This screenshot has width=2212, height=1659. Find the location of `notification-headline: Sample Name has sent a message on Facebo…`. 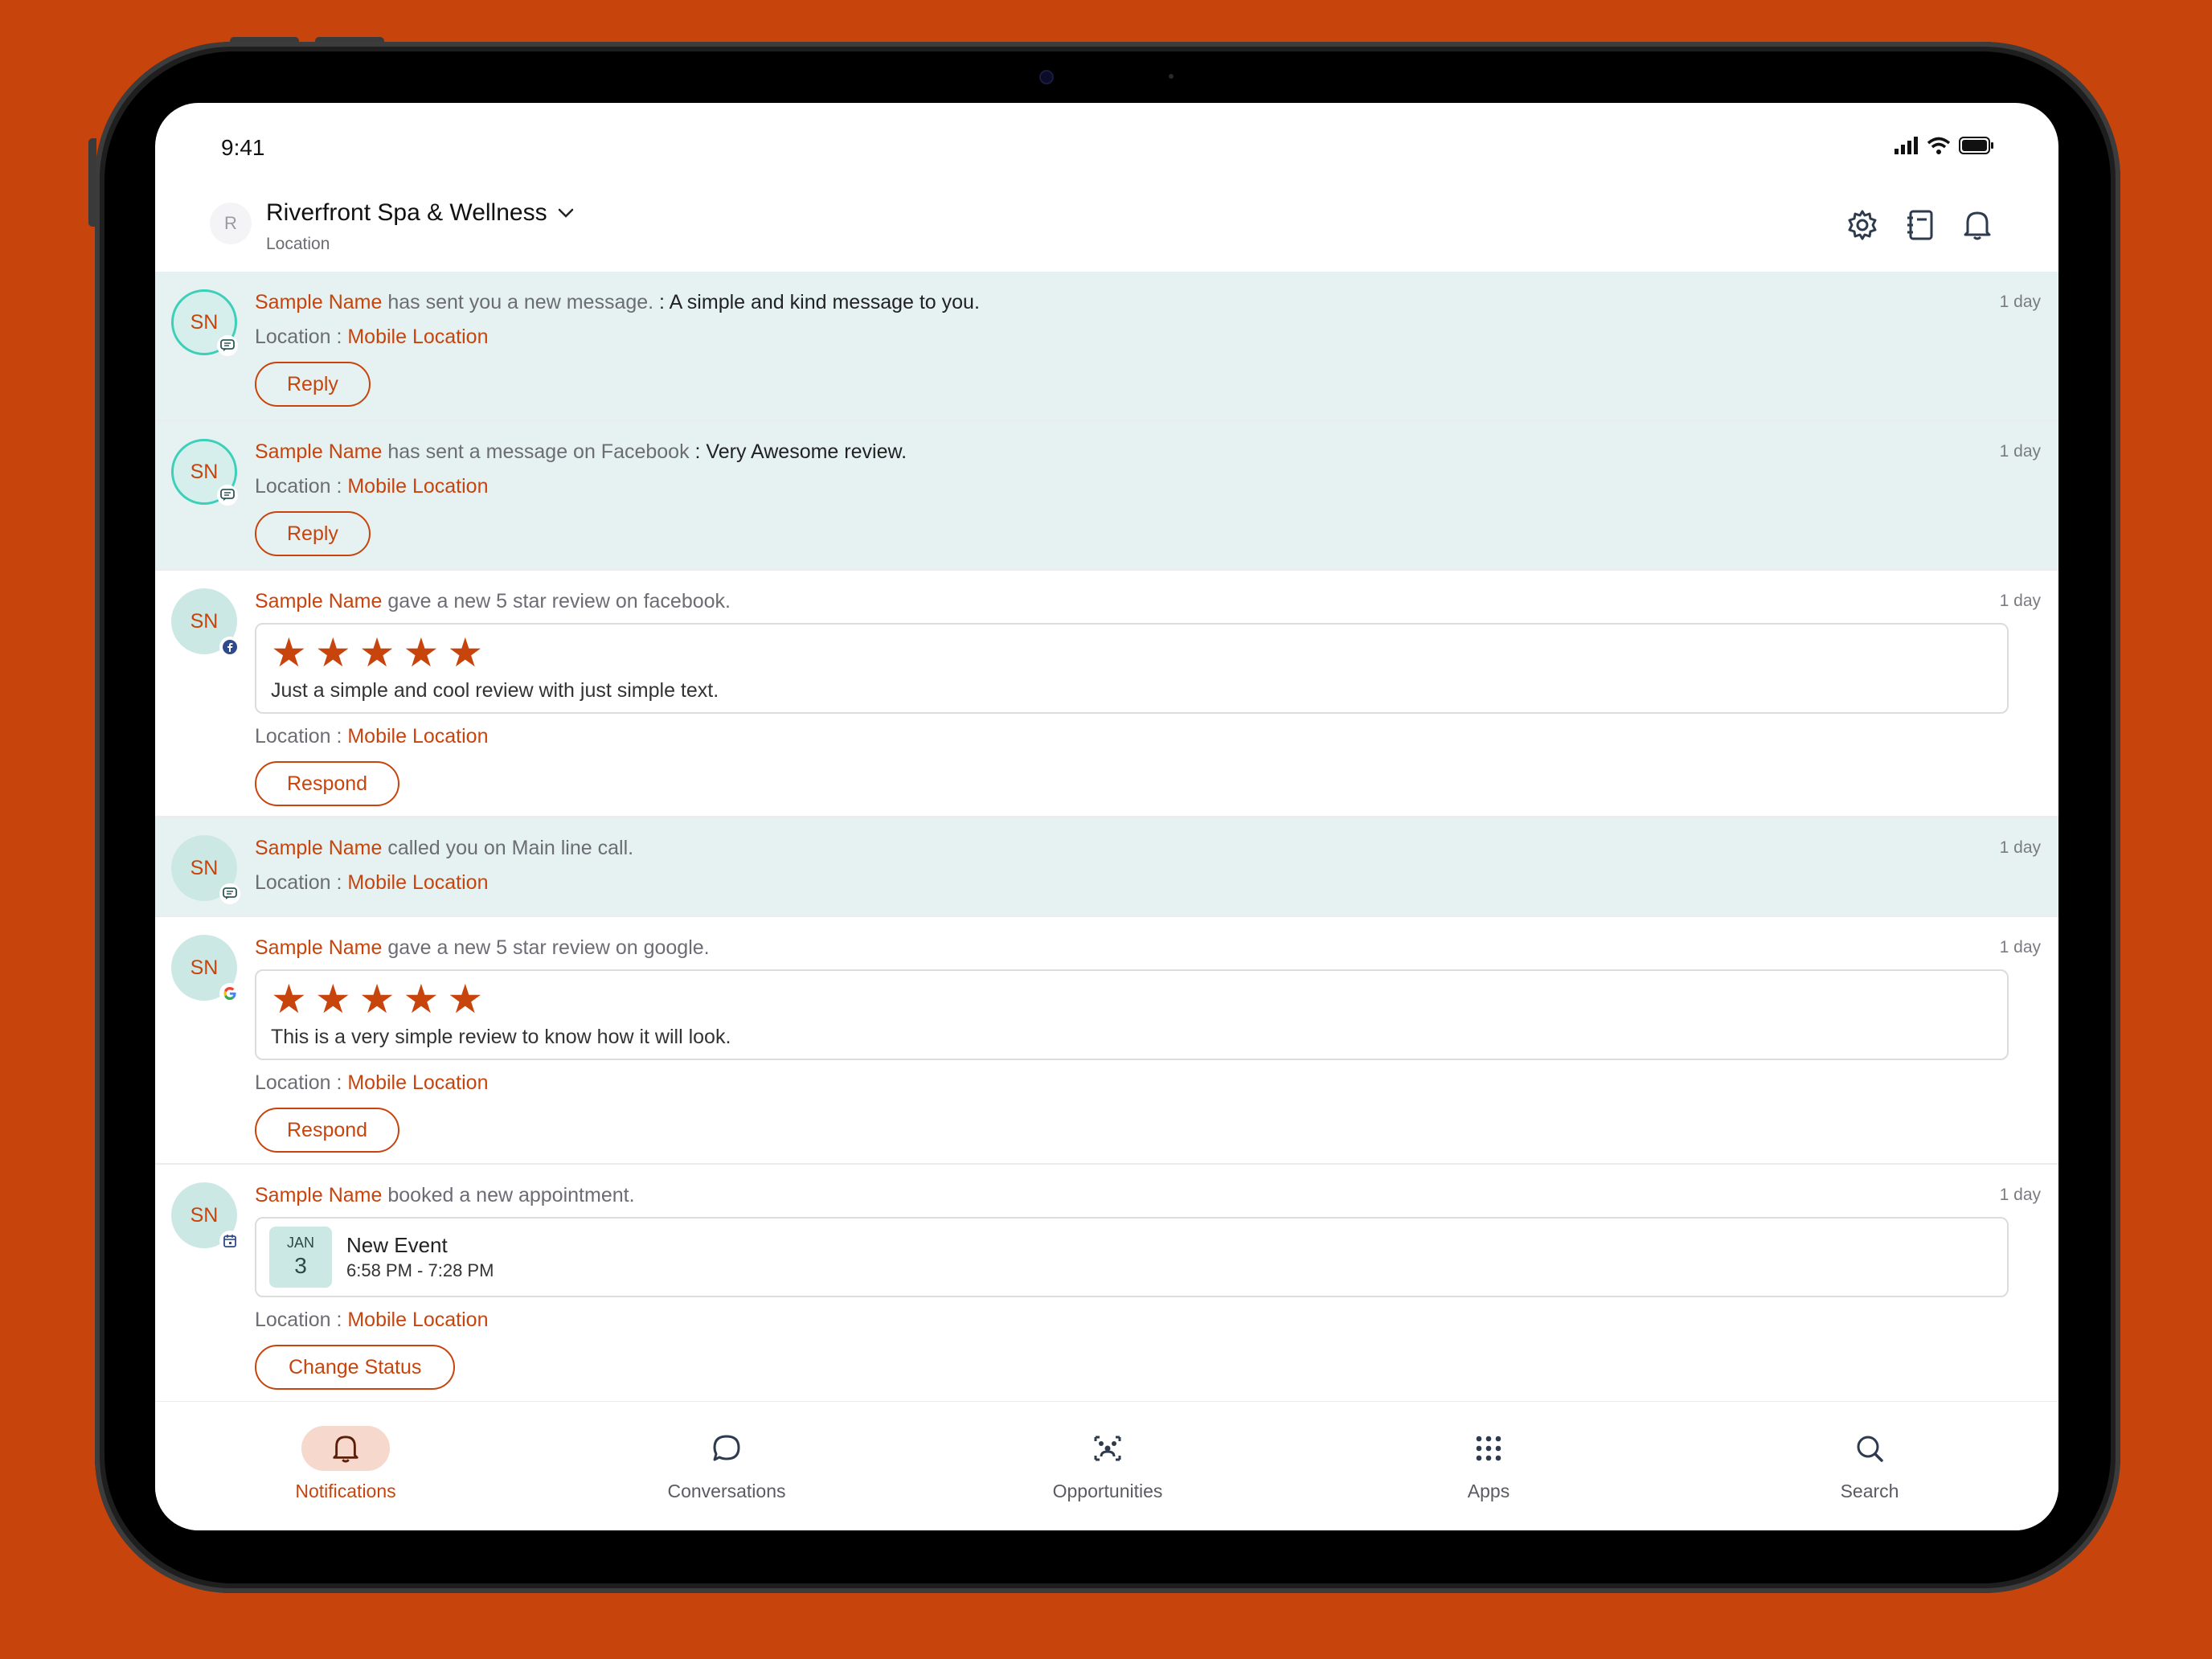

notification-headline: Sample Name has sent a message on Facebo… is located at coordinates (1147, 452).